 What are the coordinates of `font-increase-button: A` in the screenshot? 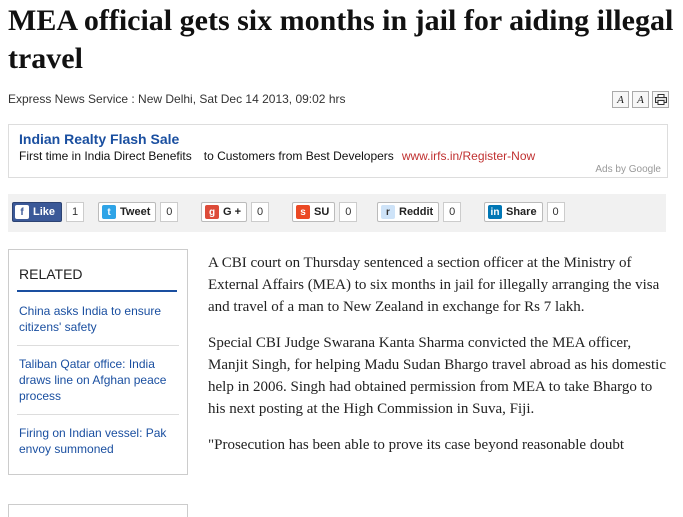 It's located at (640, 99).